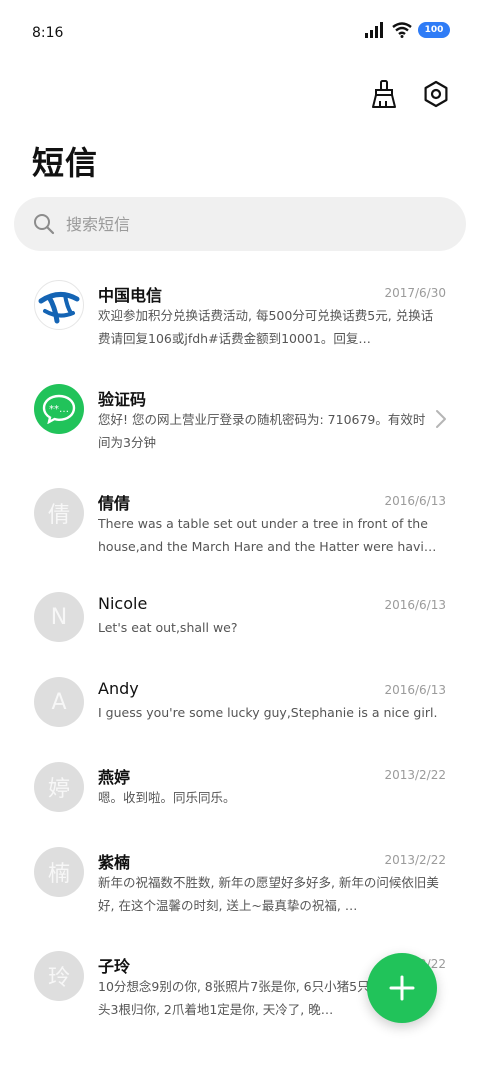 This screenshot has height=1067, width=480. I want to click on message-preview: 您好! 您の网上营业厅登录の随机密码为: 710679。有效时间为3分钟, so click(262, 431).